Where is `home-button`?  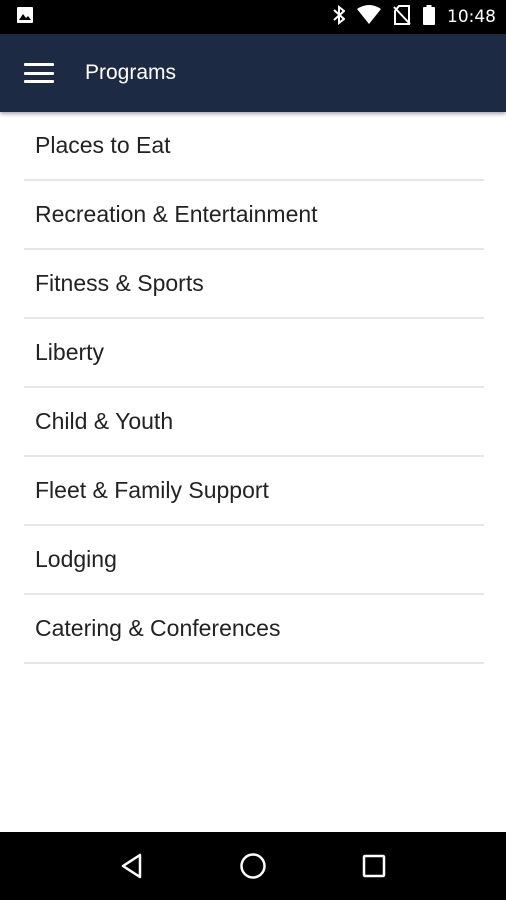 home-button is located at coordinates (253, 866).